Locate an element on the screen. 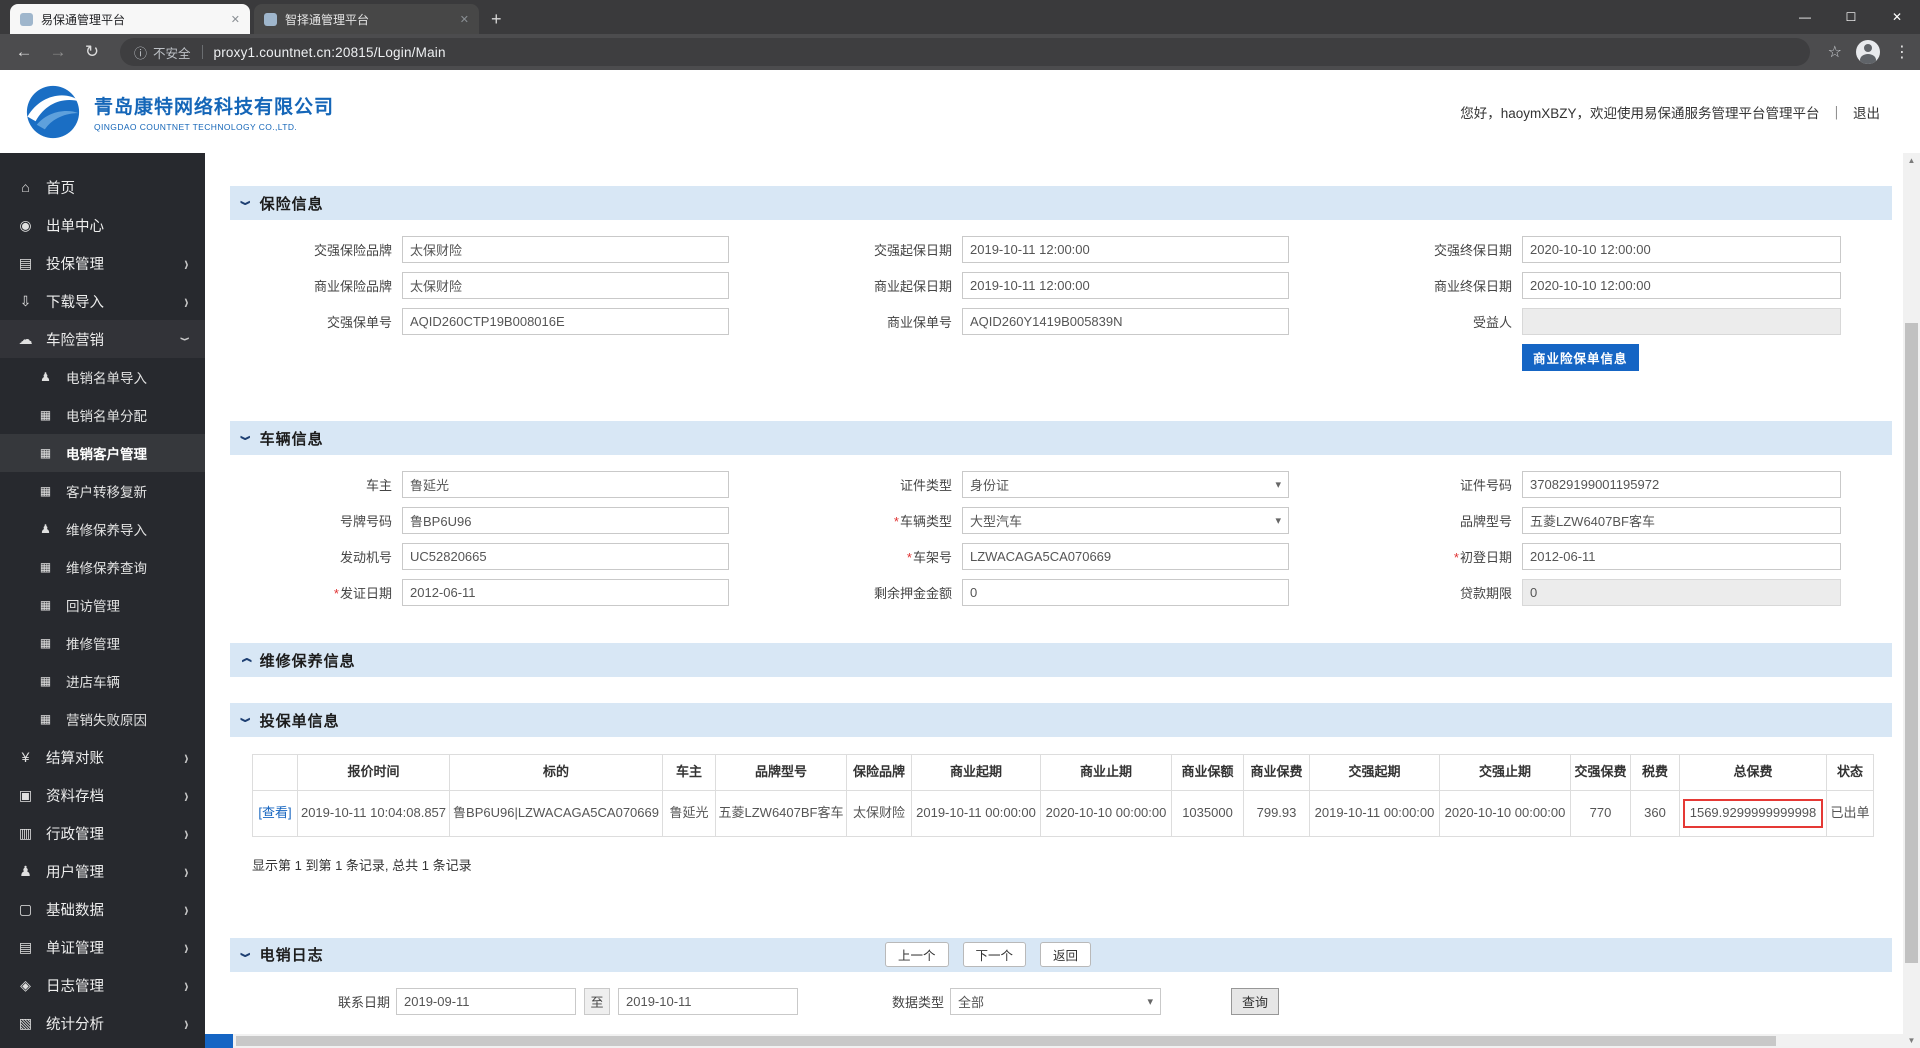 The width and height of the screenshot is (1920, 1048). id-number-input is located at coordinates (1681, 484).